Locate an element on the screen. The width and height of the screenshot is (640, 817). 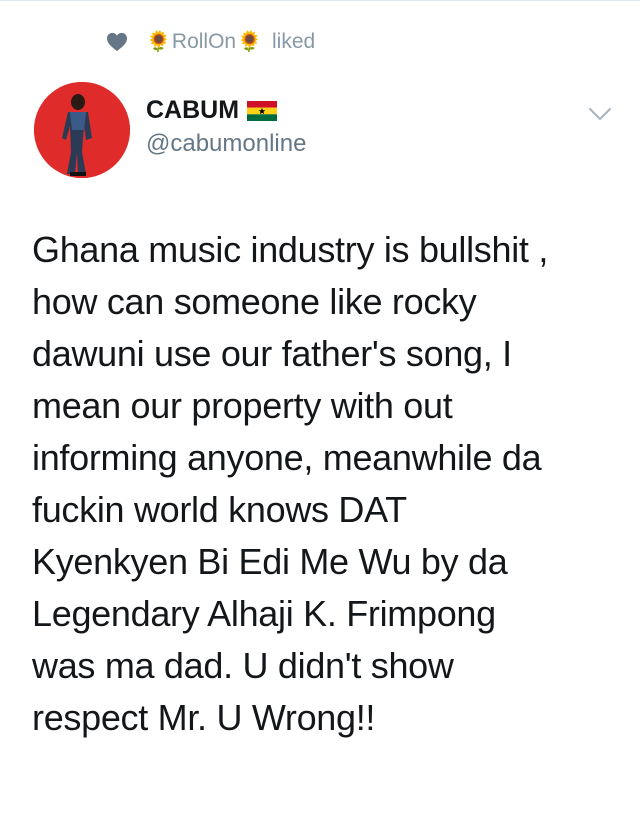
author-handle: @cabumonline is located at coordinates (226, 144).